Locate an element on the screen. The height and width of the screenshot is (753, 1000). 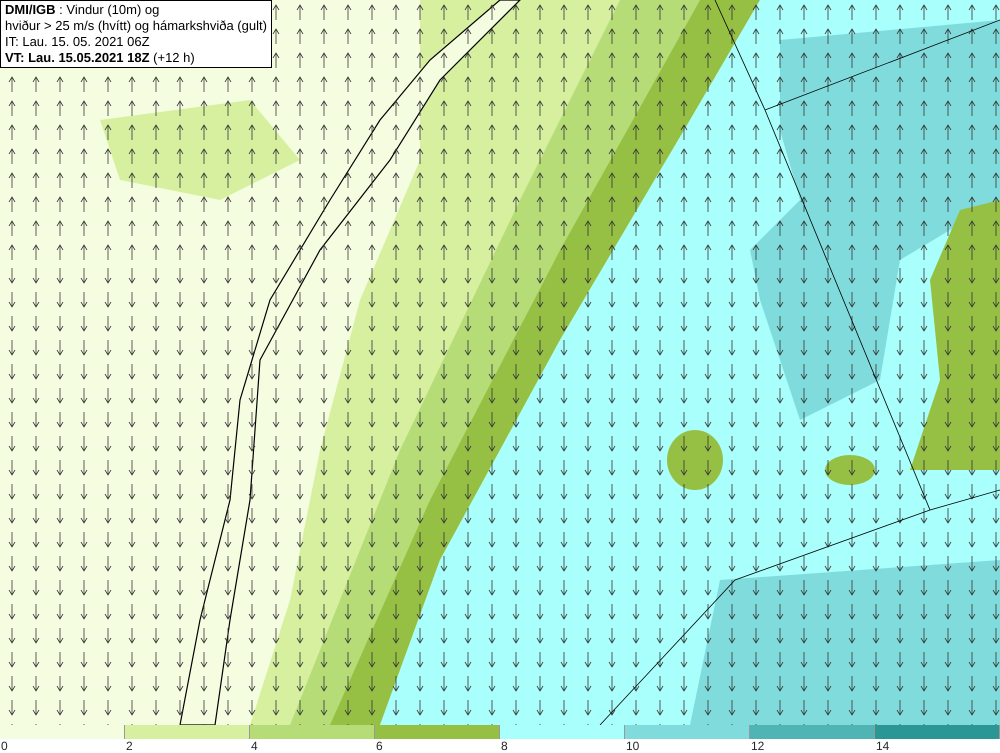
info-text: IT: Lau. 15. 05. 2021 06Z is located at coordinates (78, 42).